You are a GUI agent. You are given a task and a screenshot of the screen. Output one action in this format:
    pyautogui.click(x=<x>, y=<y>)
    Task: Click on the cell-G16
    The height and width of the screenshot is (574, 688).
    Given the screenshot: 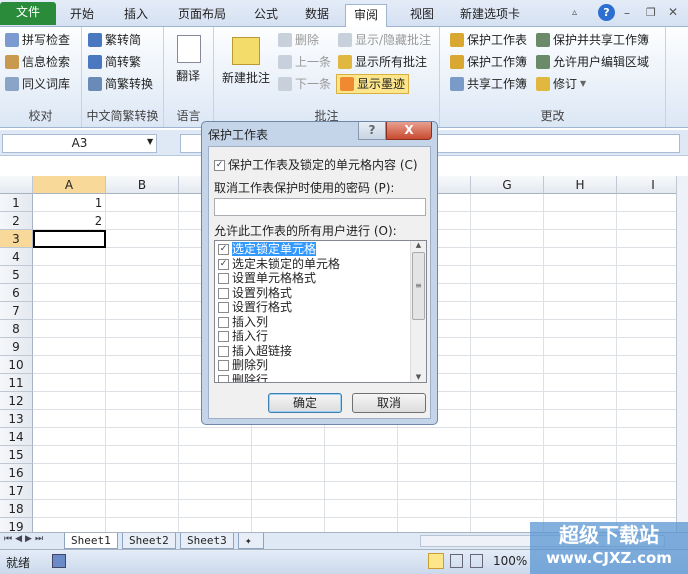 What is the action you would take?
    pyautogui.click(x=507, y=473)
    